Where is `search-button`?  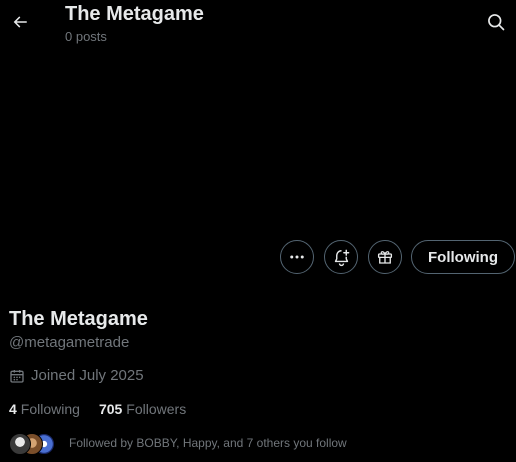
search-button is located at coordinates (496, 22).